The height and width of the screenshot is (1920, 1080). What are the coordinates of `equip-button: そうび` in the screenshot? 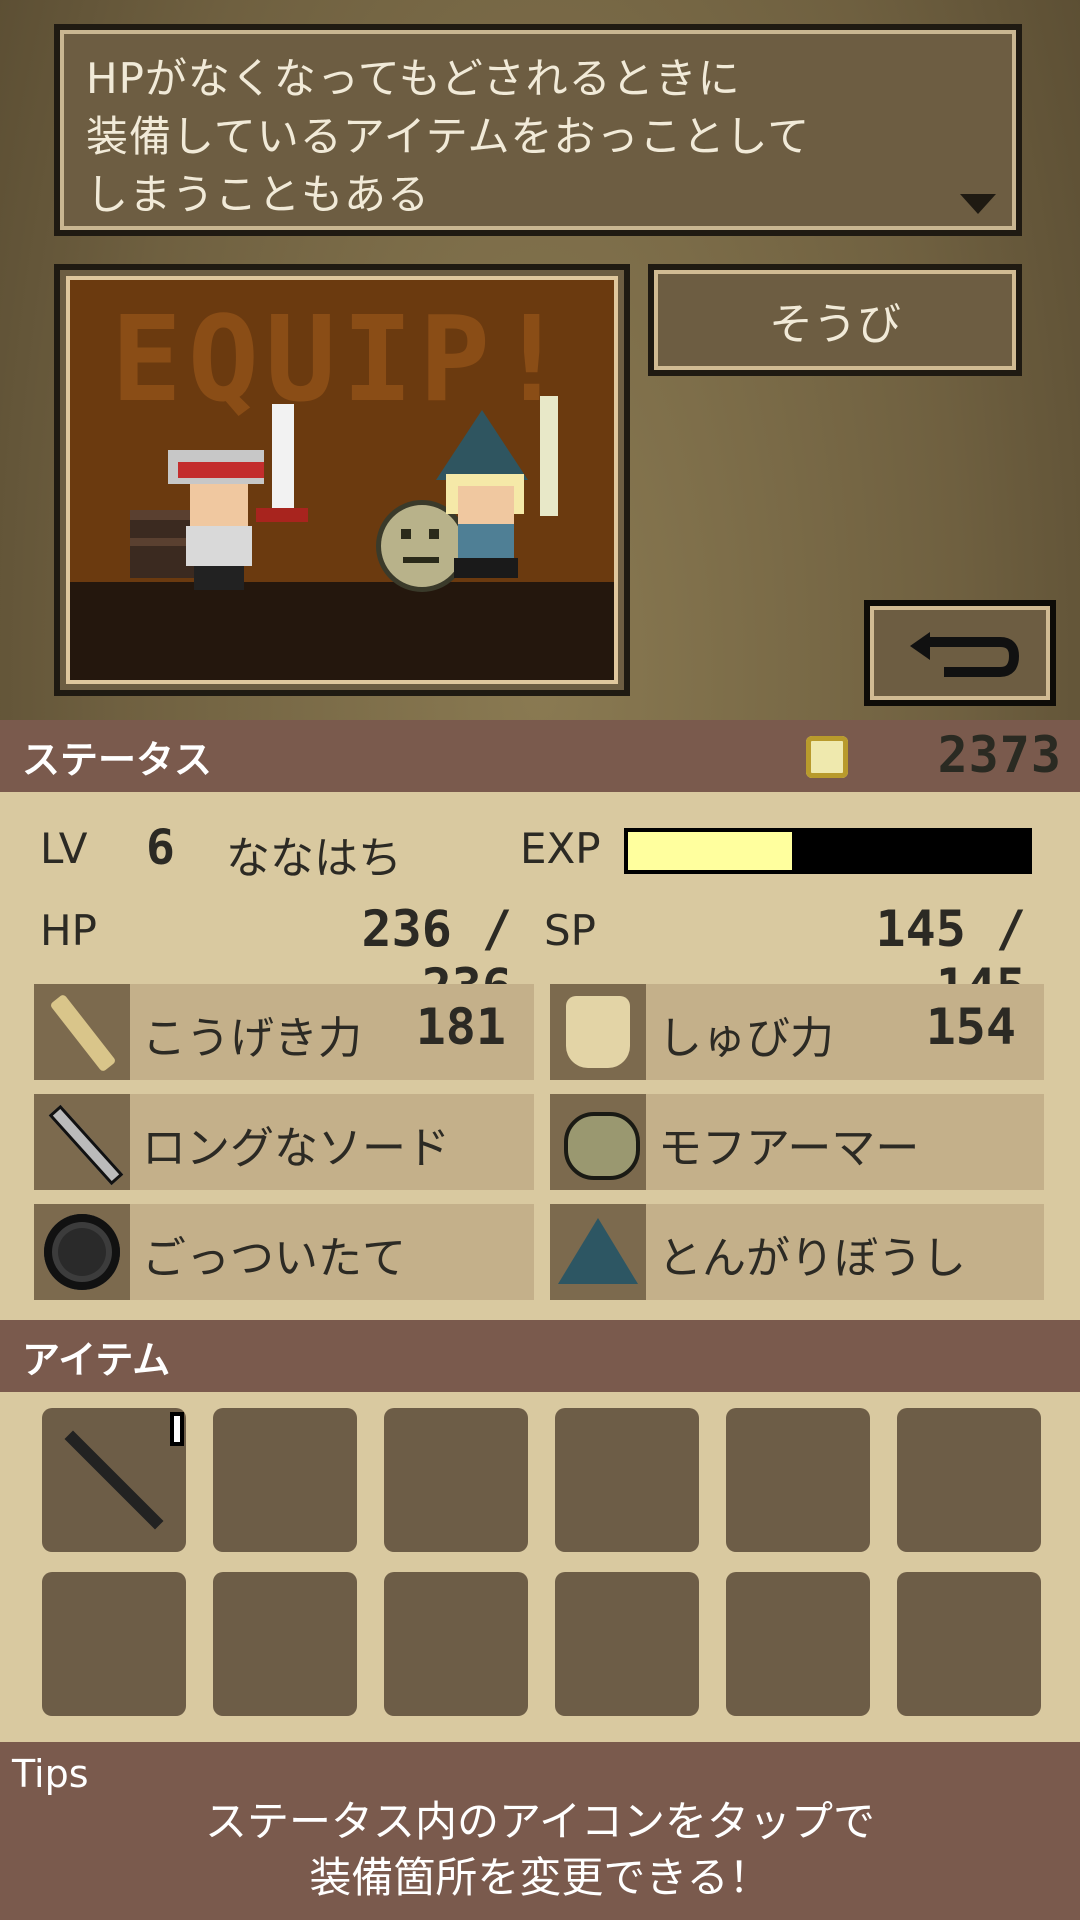 It's located at (835, 320).